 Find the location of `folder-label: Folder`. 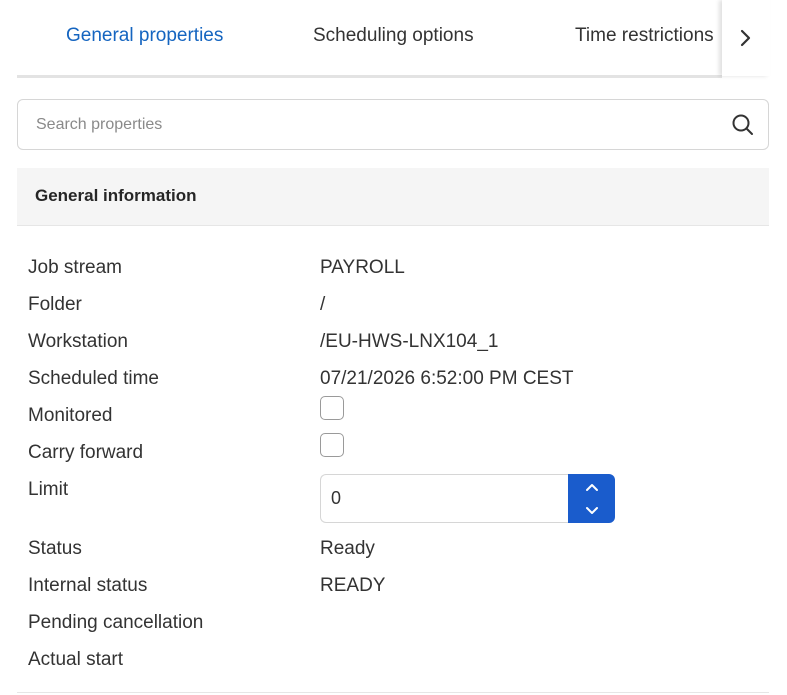

folder-label: Folder is located at coordinates (55, 304).